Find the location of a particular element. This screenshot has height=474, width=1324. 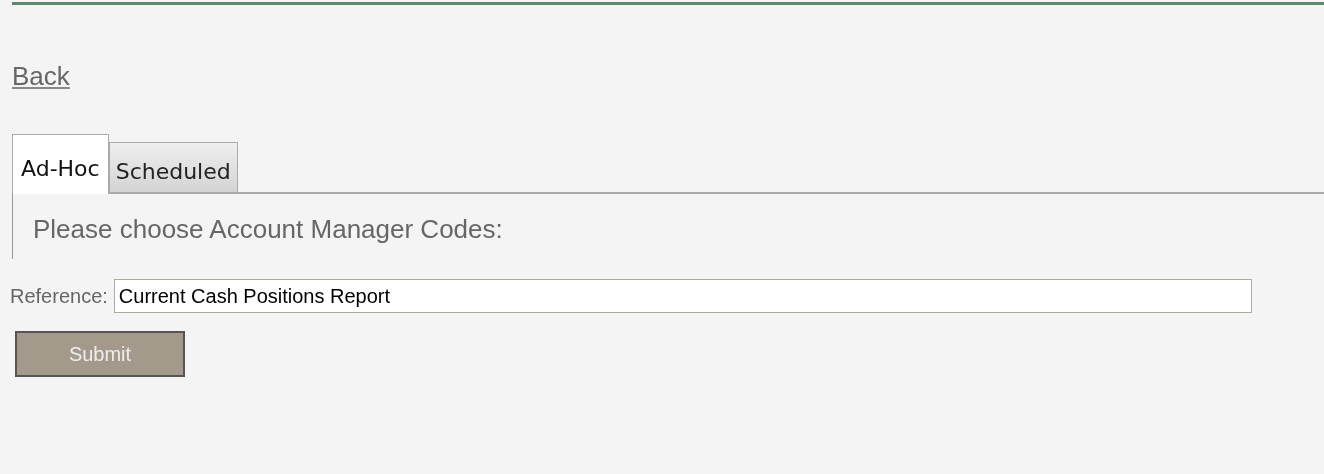

back-link: Back is located at coordinates (41, 76).